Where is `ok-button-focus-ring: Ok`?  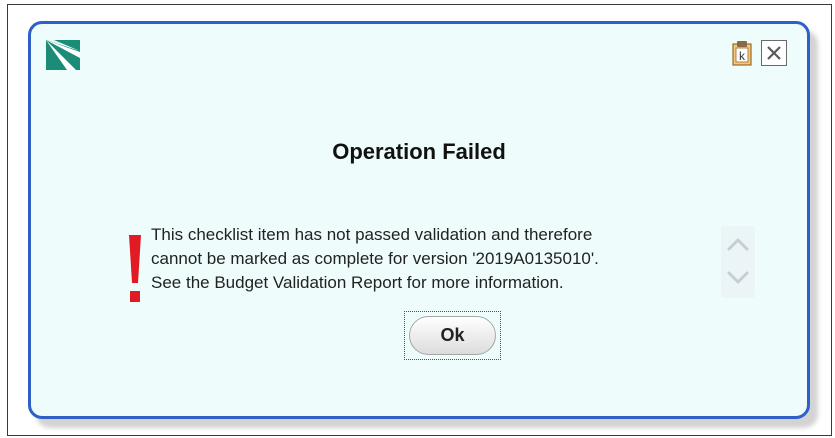 ok-button-focus-ring: Ok is located at coordinates (452, 335).